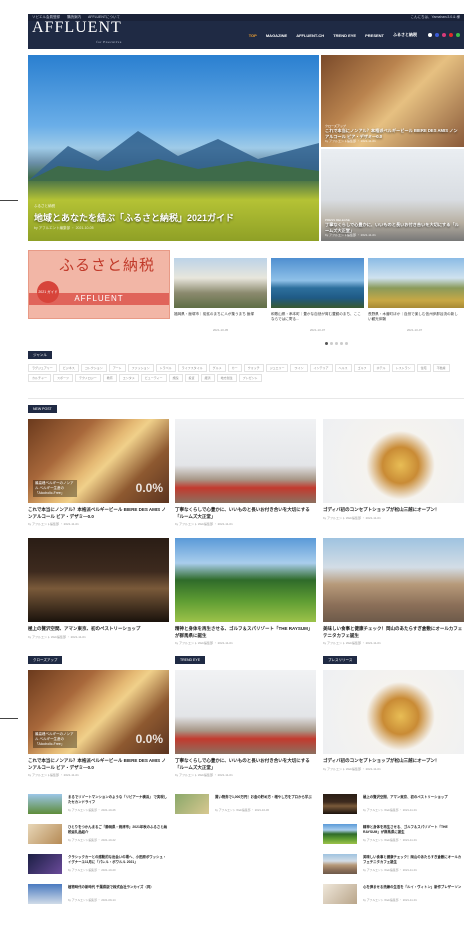 This screenshot has height=944, width=469. I want to click on youtube-icon, so click(451, 35).